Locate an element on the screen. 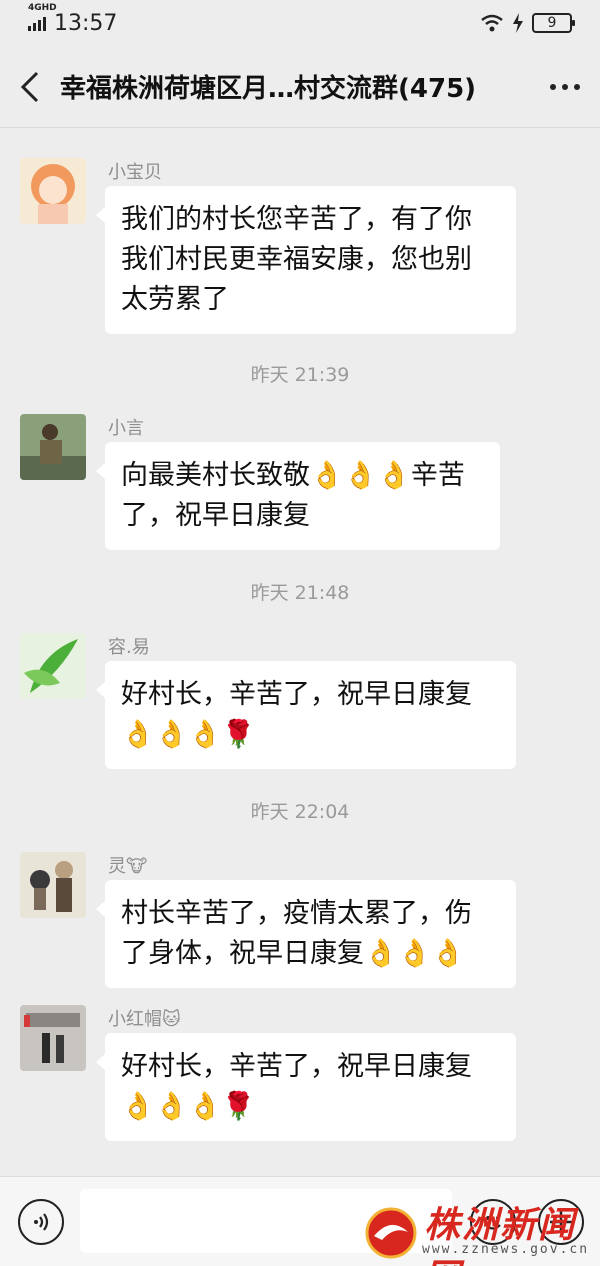 The width and height of the screenshot is (600, 1266). timestamp: 昨天 21:39 is located at coordinates (300, 375).